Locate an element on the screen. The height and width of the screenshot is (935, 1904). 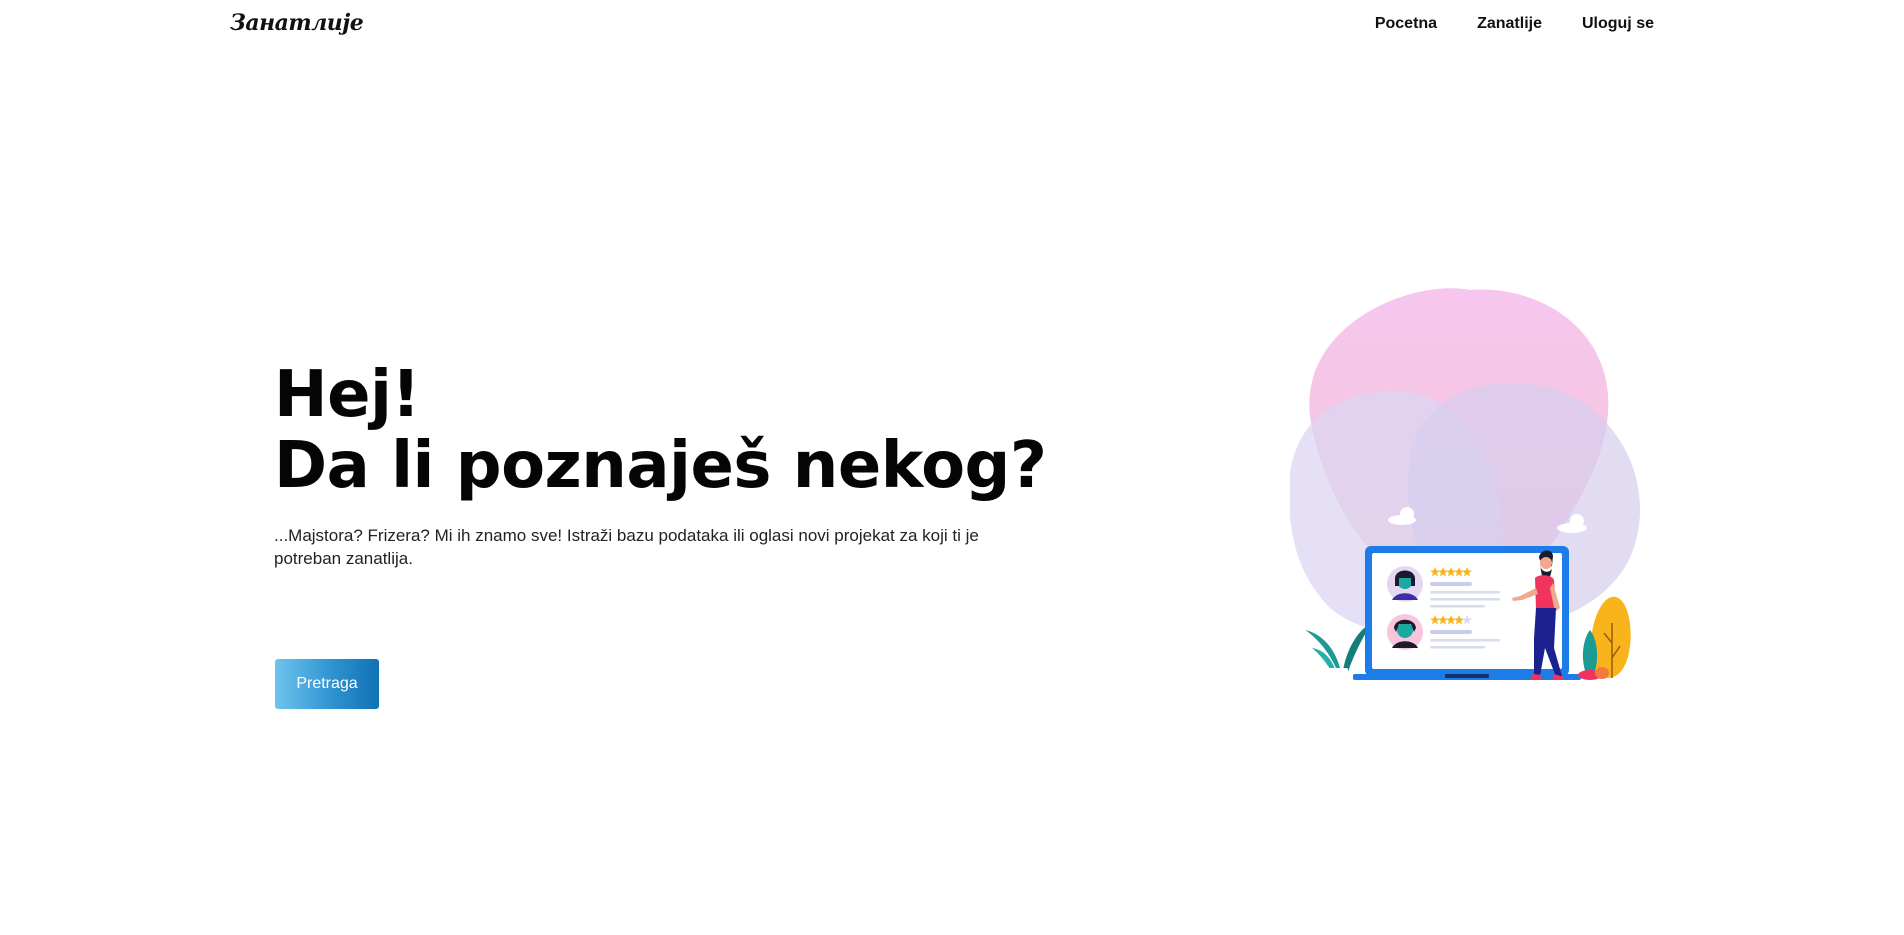
nav-link-pocetna: Pocetna is located at coordinates (1406, 24).